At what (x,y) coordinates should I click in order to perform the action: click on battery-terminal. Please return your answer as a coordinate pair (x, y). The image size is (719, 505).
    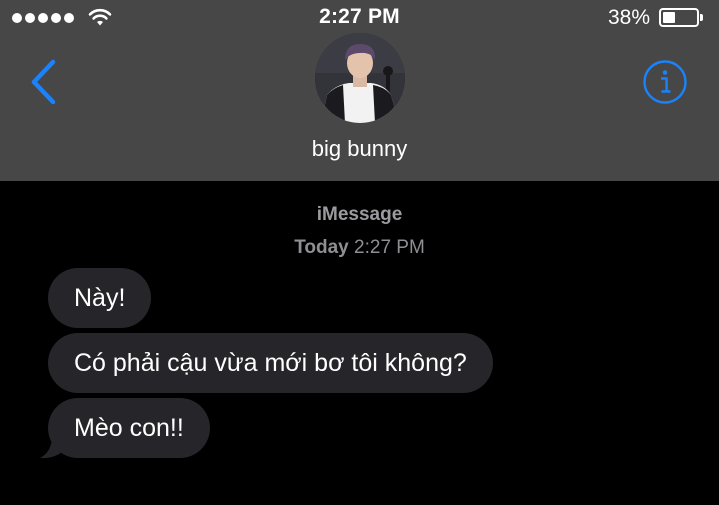
    Looking at the image, I should click on (701, 17).